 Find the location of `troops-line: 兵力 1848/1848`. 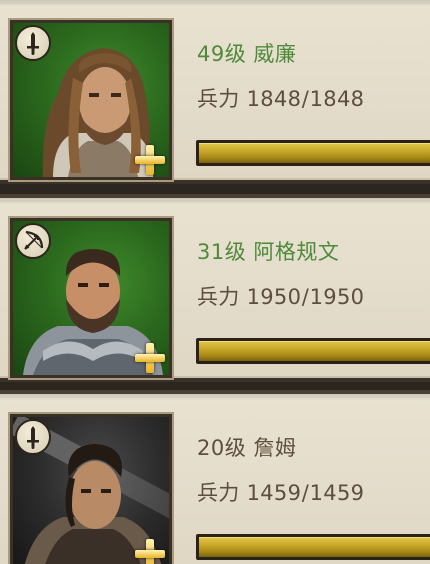

troops-line: 兵力 1848/1848 is located at coordinates (281, 99).